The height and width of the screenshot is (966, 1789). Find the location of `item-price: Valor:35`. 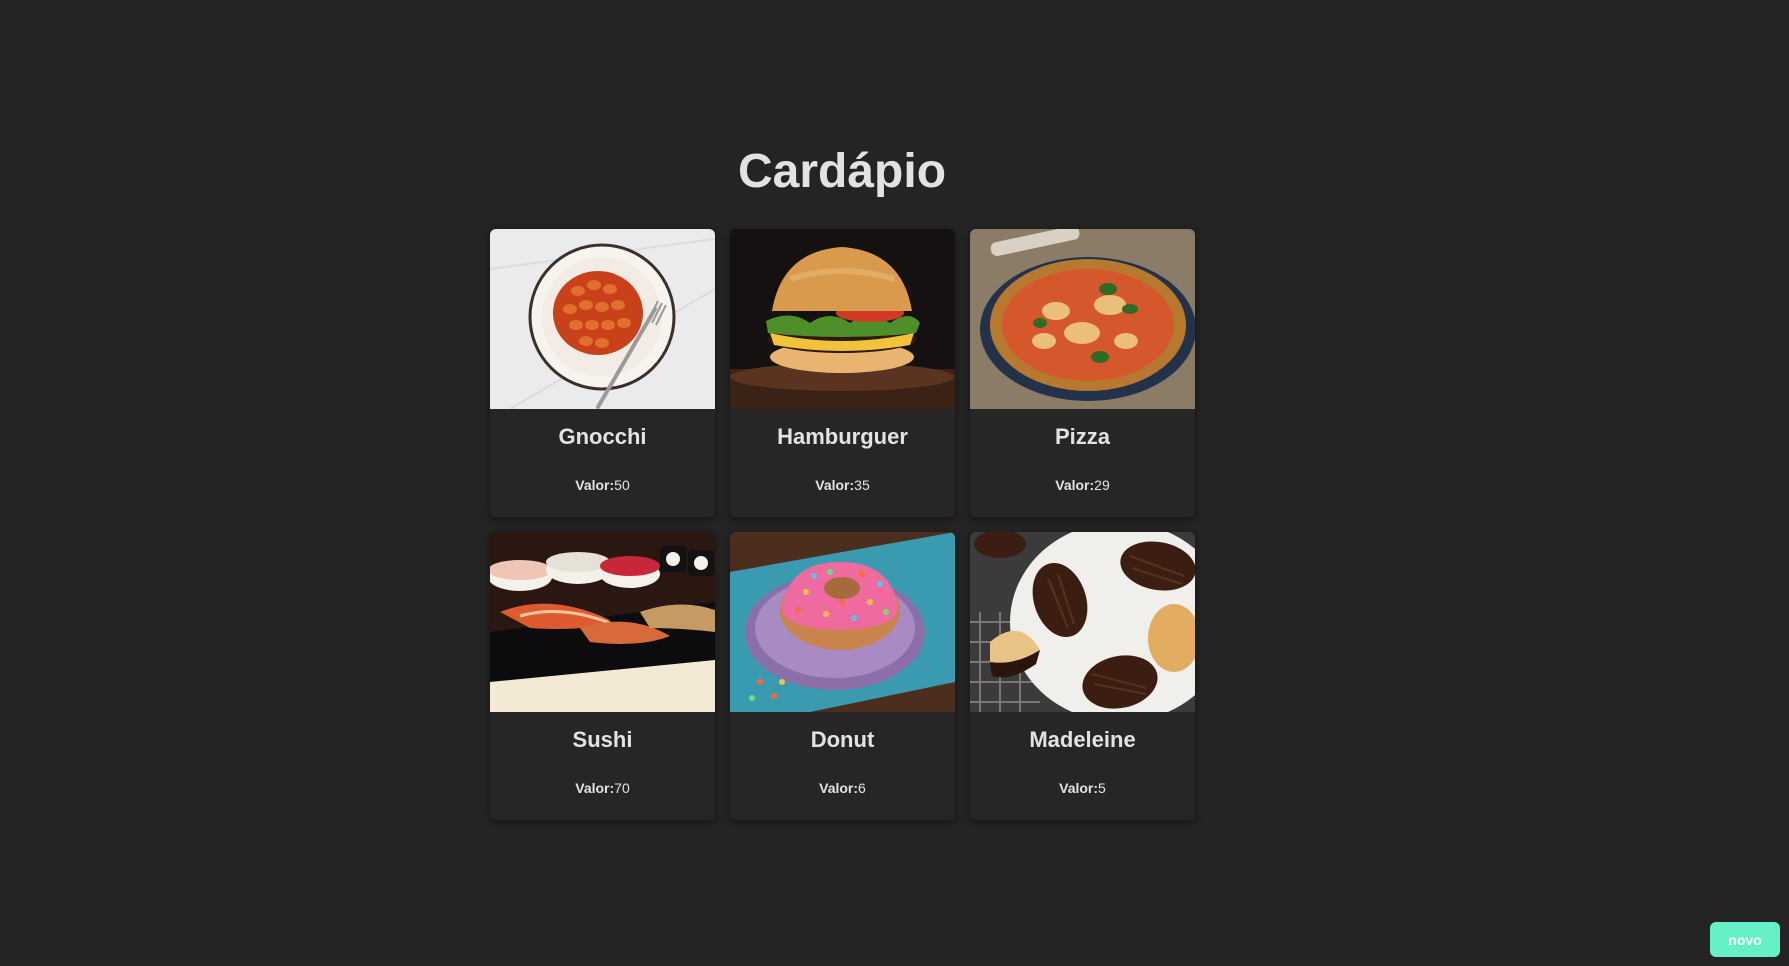

item-price: Valor:35 is located at coordinates (842, 485).